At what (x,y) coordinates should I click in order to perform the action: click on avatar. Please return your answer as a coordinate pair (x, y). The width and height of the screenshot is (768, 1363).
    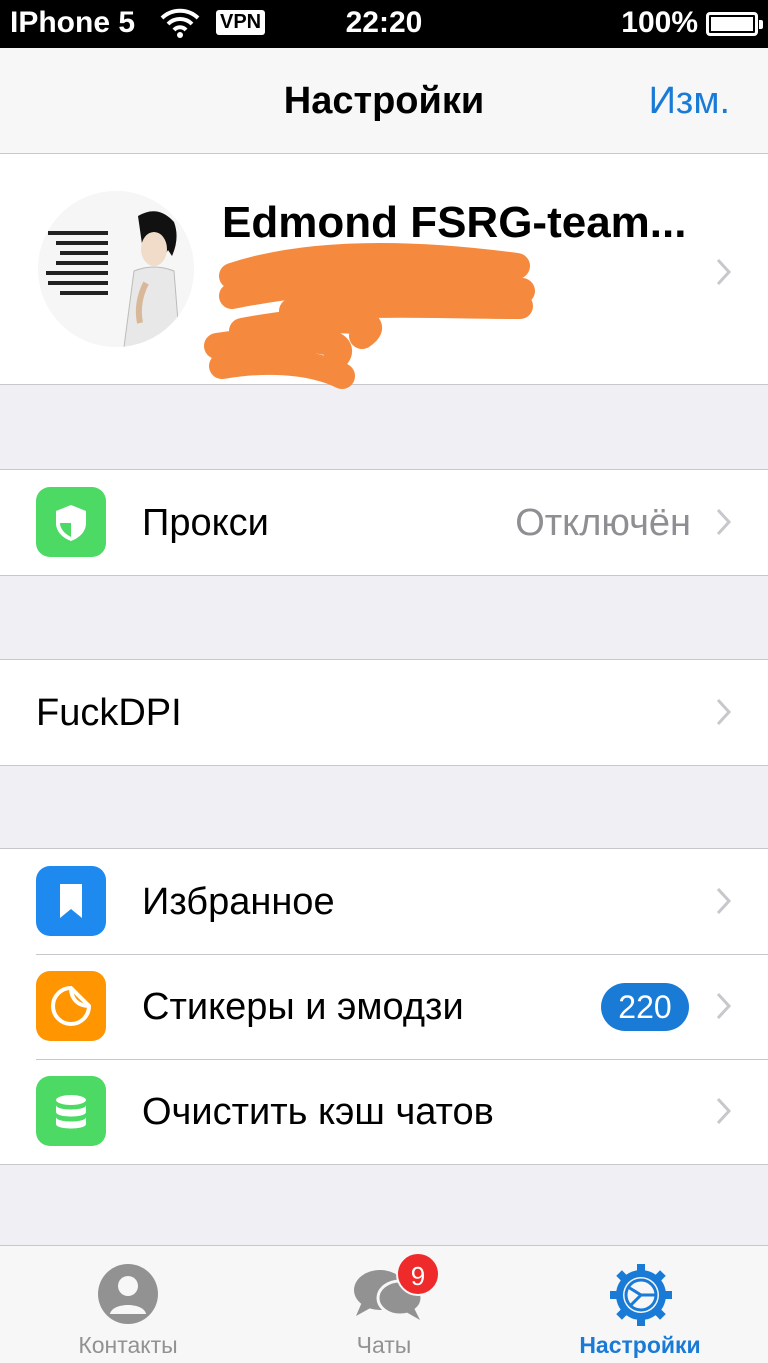
    Looking at the image, I should click on (116, 269).